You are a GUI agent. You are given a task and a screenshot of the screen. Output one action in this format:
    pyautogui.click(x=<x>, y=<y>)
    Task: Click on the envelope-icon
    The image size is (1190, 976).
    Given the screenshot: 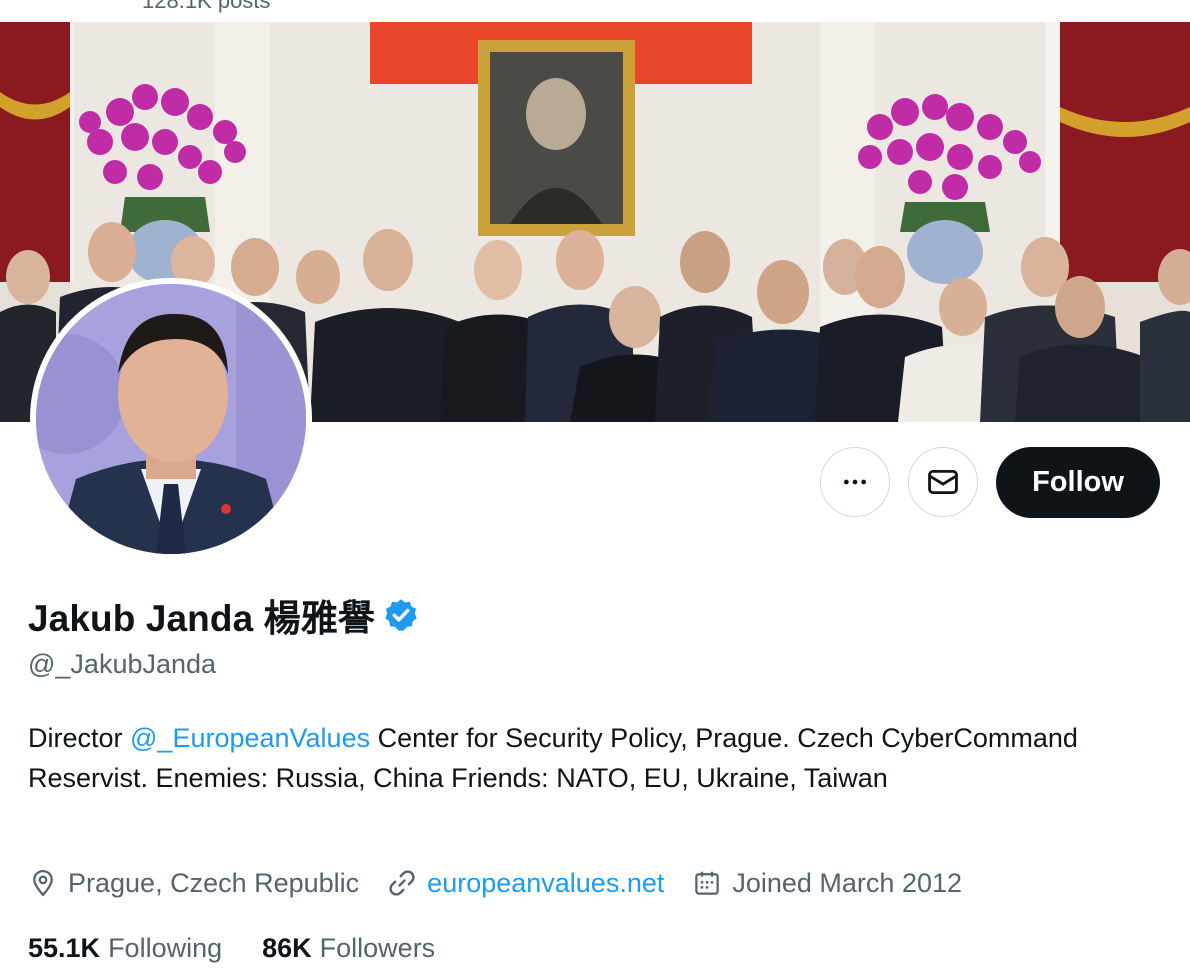 What is the action you would take?
    pyautogui.click(x=943, y=482)
    